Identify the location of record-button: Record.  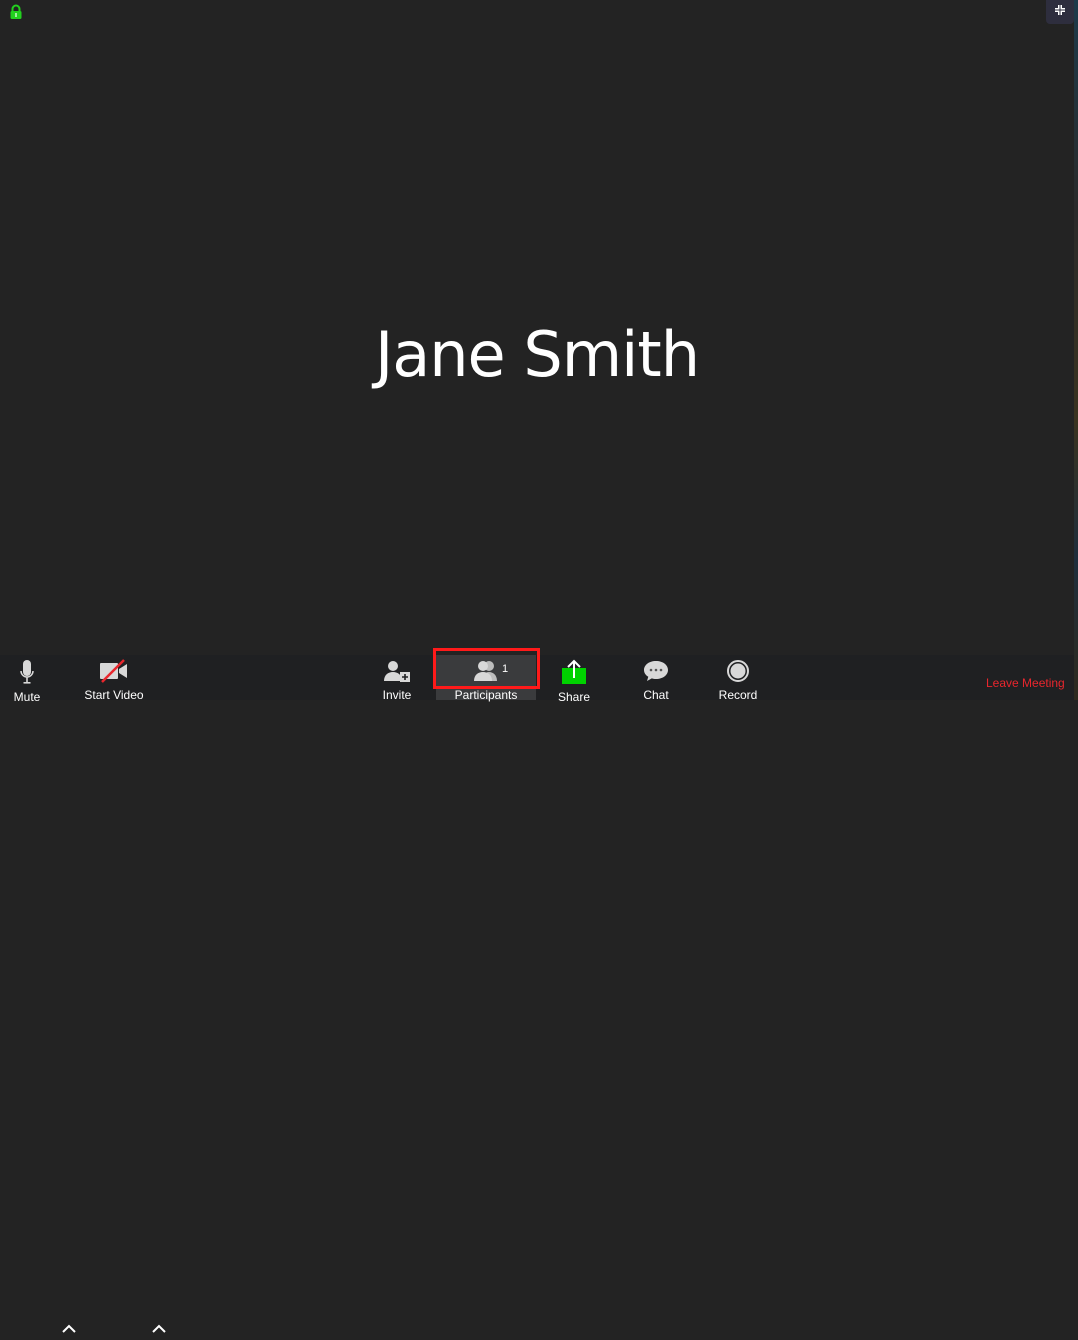
(738, 678).